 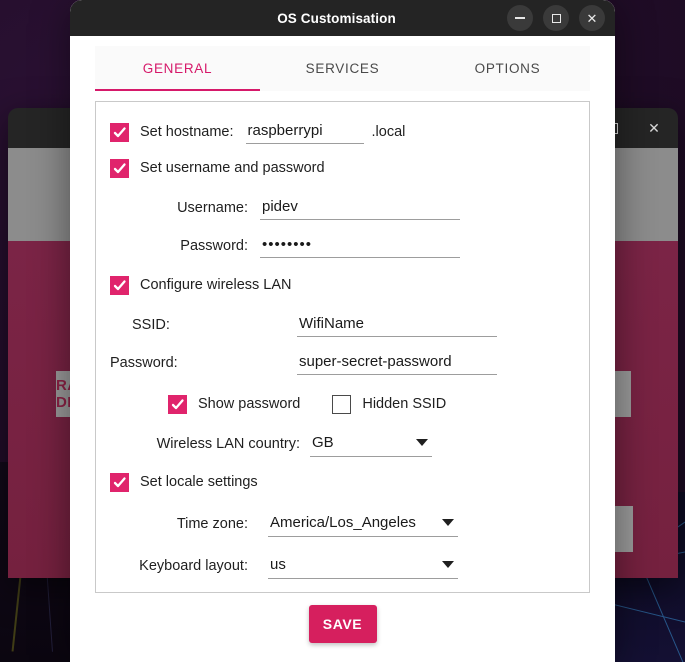 I want to click on tab-options-label: OPTIONS, so click(x=507, y=68).